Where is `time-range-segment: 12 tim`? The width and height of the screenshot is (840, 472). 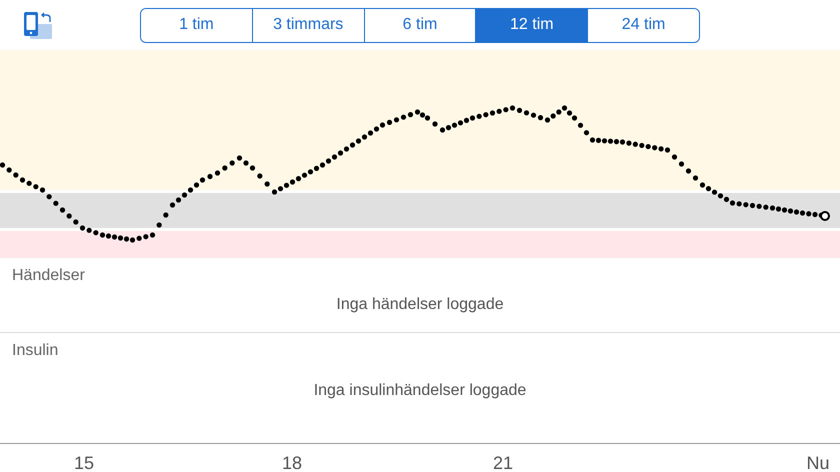
time-range-segment: 12 tim is located at coordinates (531, 25).